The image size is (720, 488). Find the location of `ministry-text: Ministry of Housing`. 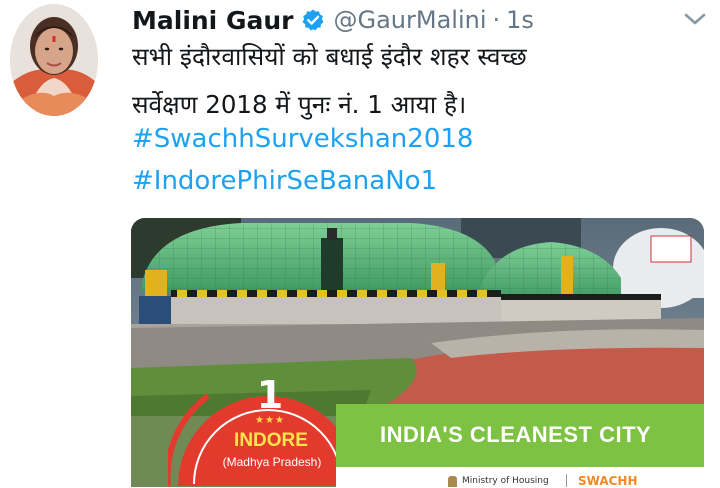

ministry-text: Ministry of Housing is located at coordinates (505, 481).